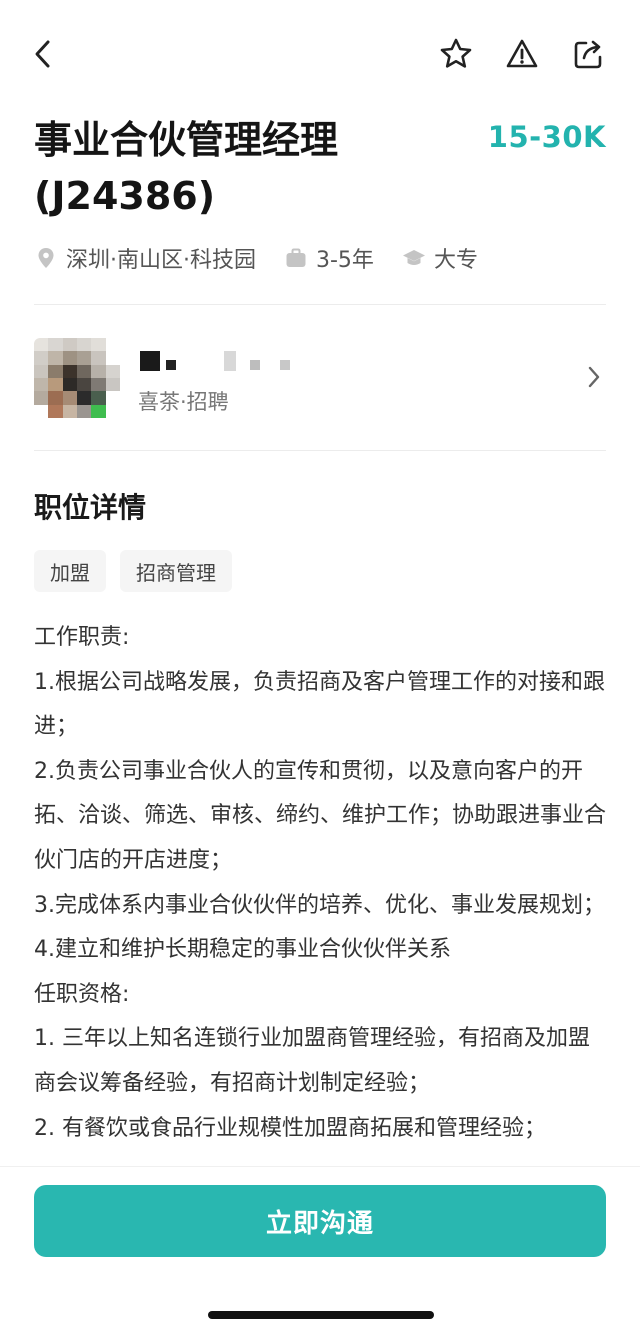 This screenshot has height=1331, width=640. What do you see at coordinates (546, 137) in the screenshot?
I see `salary-range: 15-30K` at bounding box center [546, 137].